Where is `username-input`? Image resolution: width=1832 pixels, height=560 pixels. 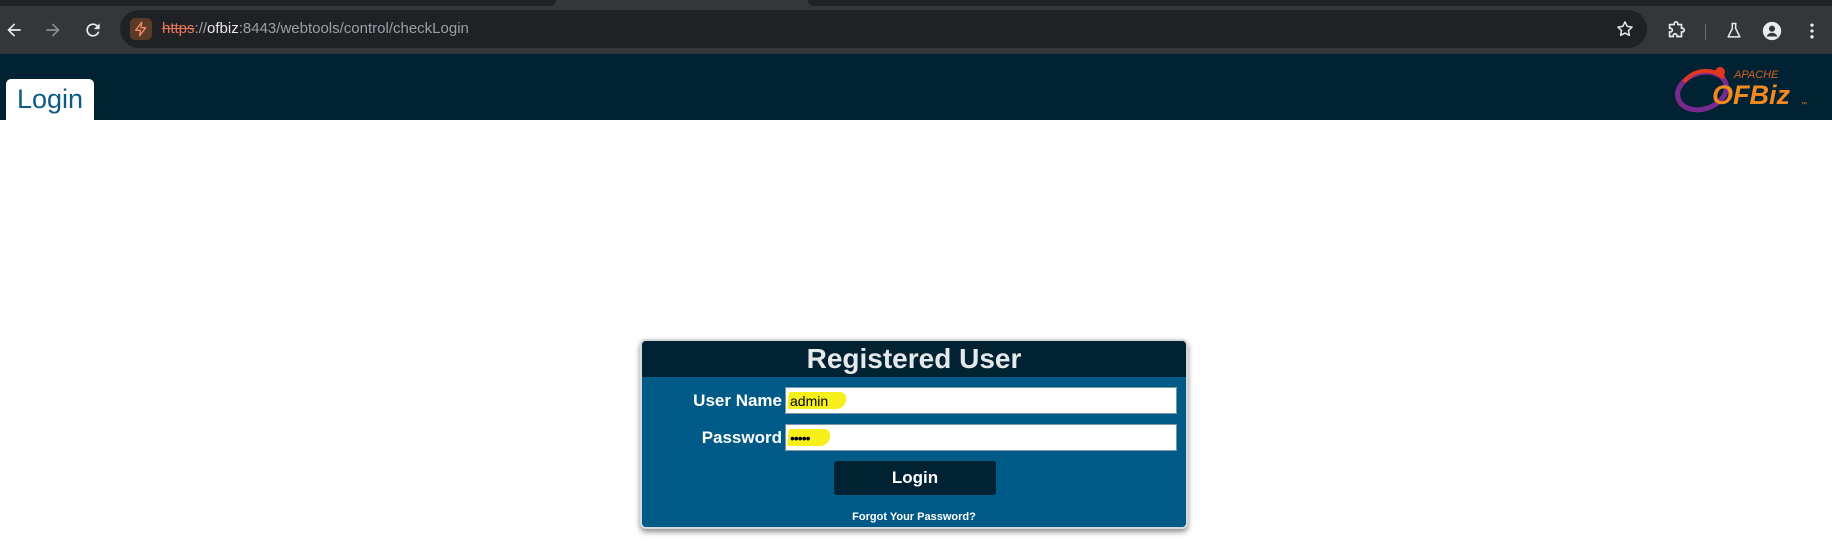
username-input is located at coordinates (981, 400).